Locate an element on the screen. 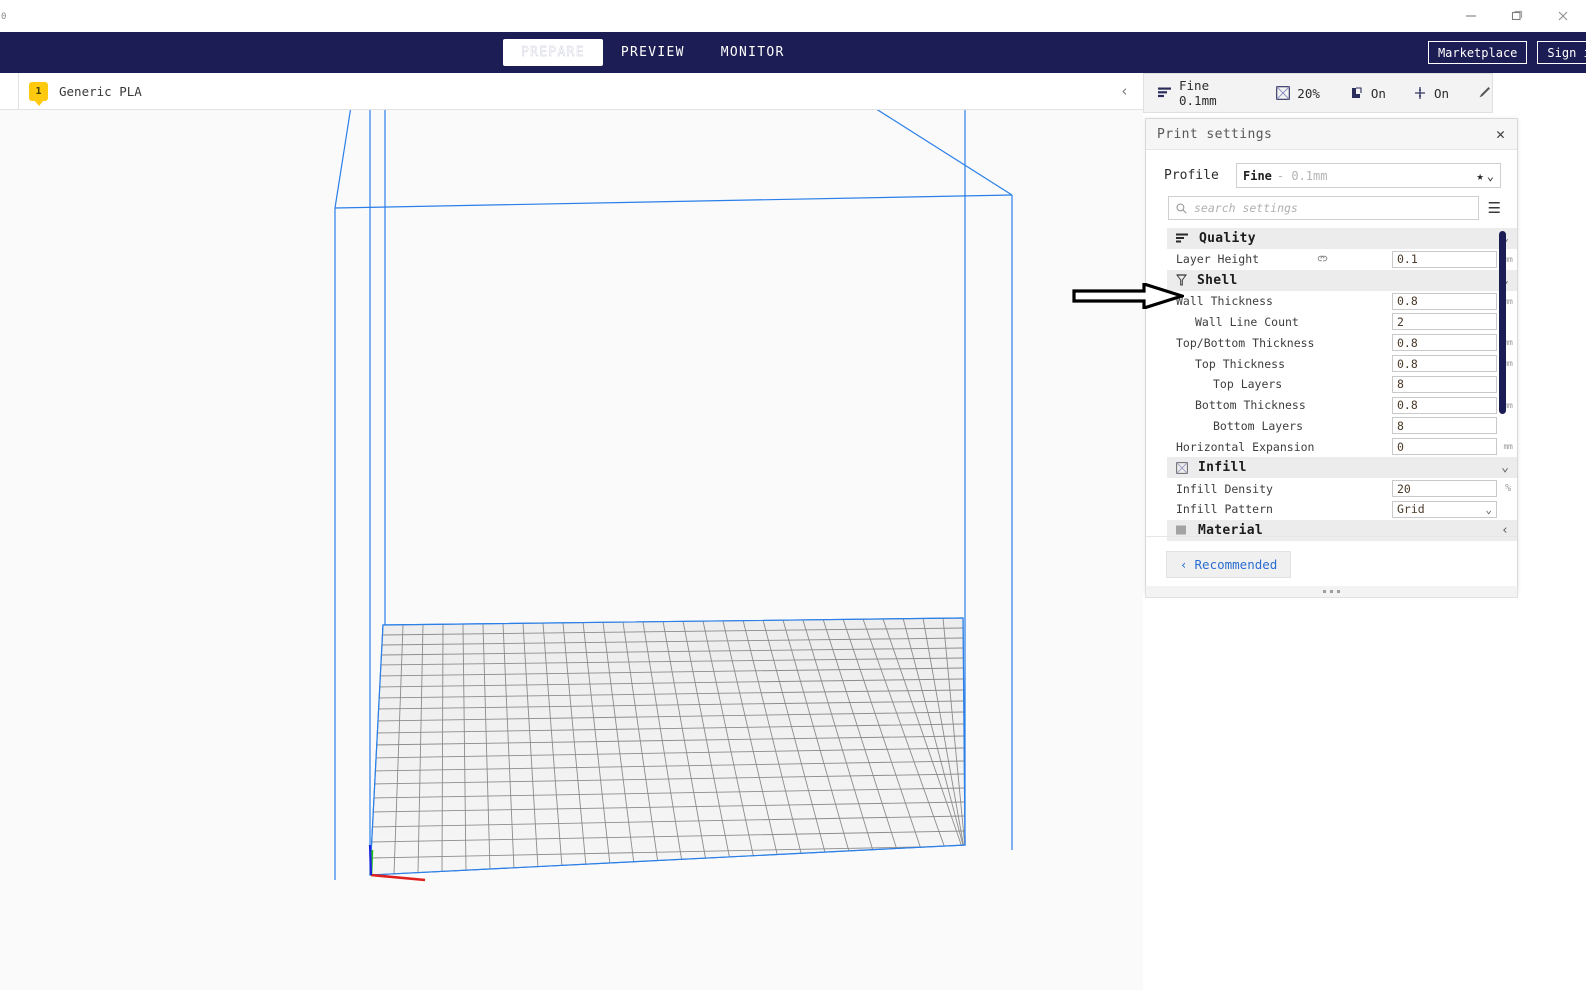  setup-profile-label: Fine 0.1mm is located at coordinates (1198, 93).